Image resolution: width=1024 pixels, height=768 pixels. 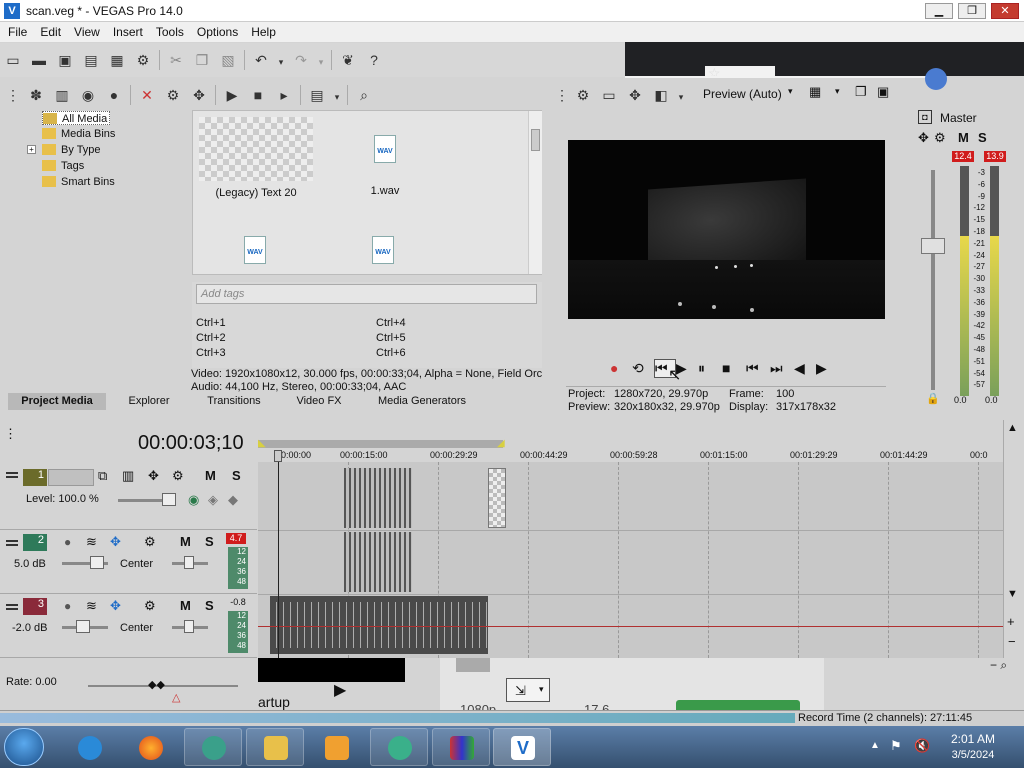 What do you see at coordinates (168, 30) in the screenshot?
I see `menu-tools: Tools` at bounding box center [168, 30].